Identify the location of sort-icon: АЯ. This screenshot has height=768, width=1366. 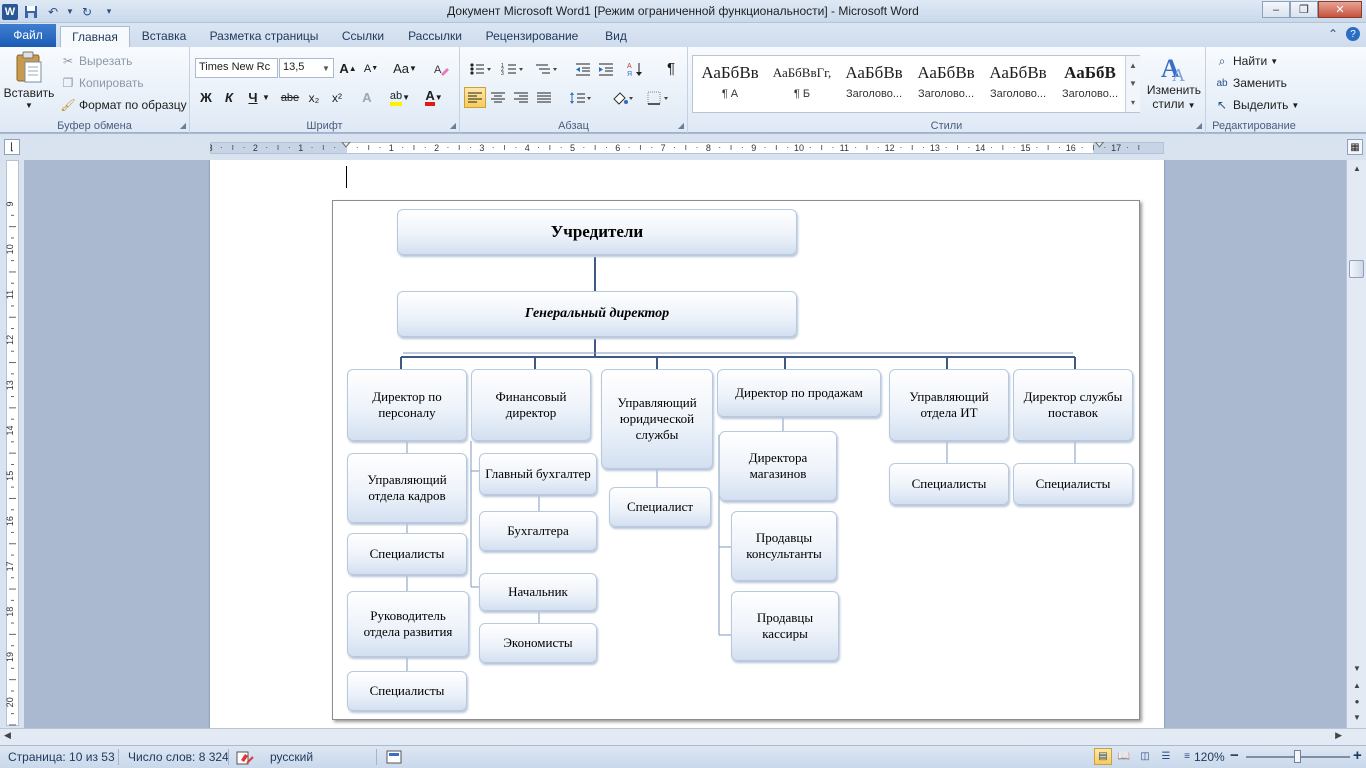
(635, 68).